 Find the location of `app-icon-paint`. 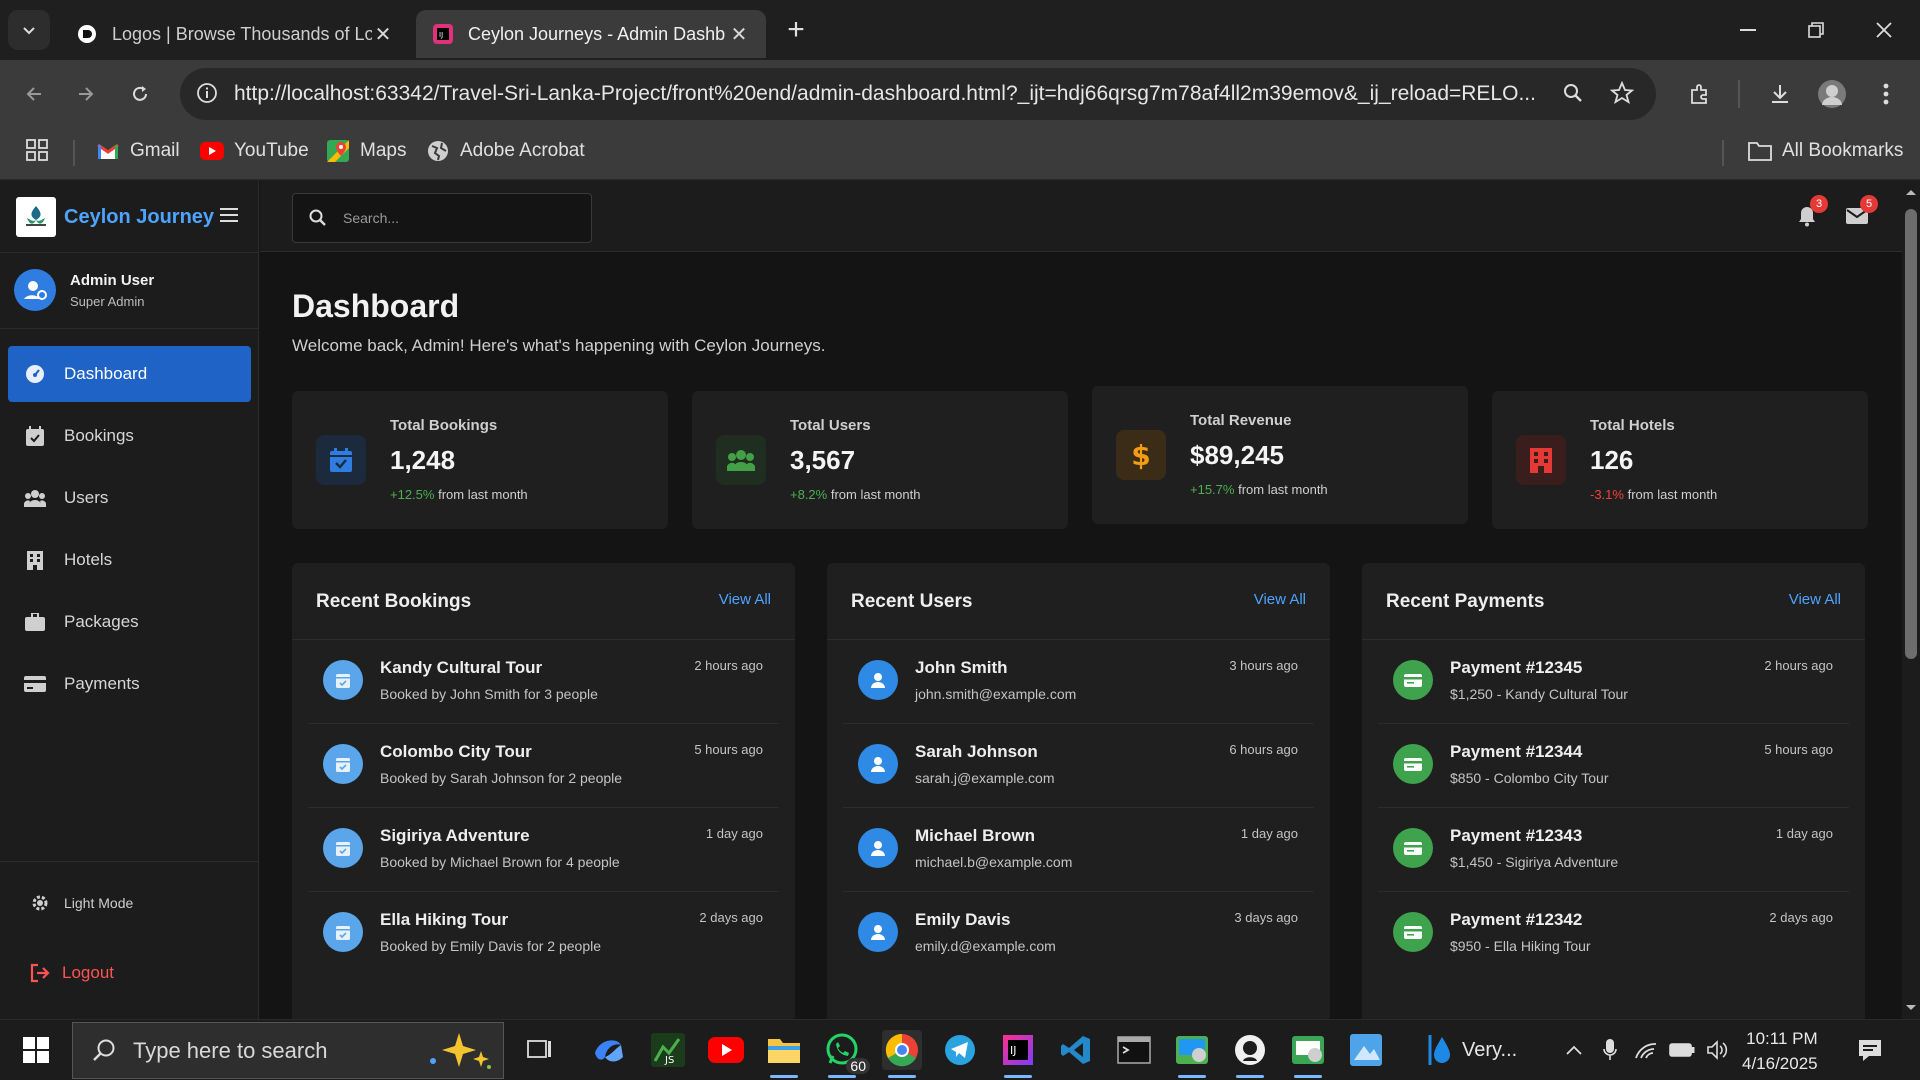

app-icon-paint is located at coordinates (1366, 1050).